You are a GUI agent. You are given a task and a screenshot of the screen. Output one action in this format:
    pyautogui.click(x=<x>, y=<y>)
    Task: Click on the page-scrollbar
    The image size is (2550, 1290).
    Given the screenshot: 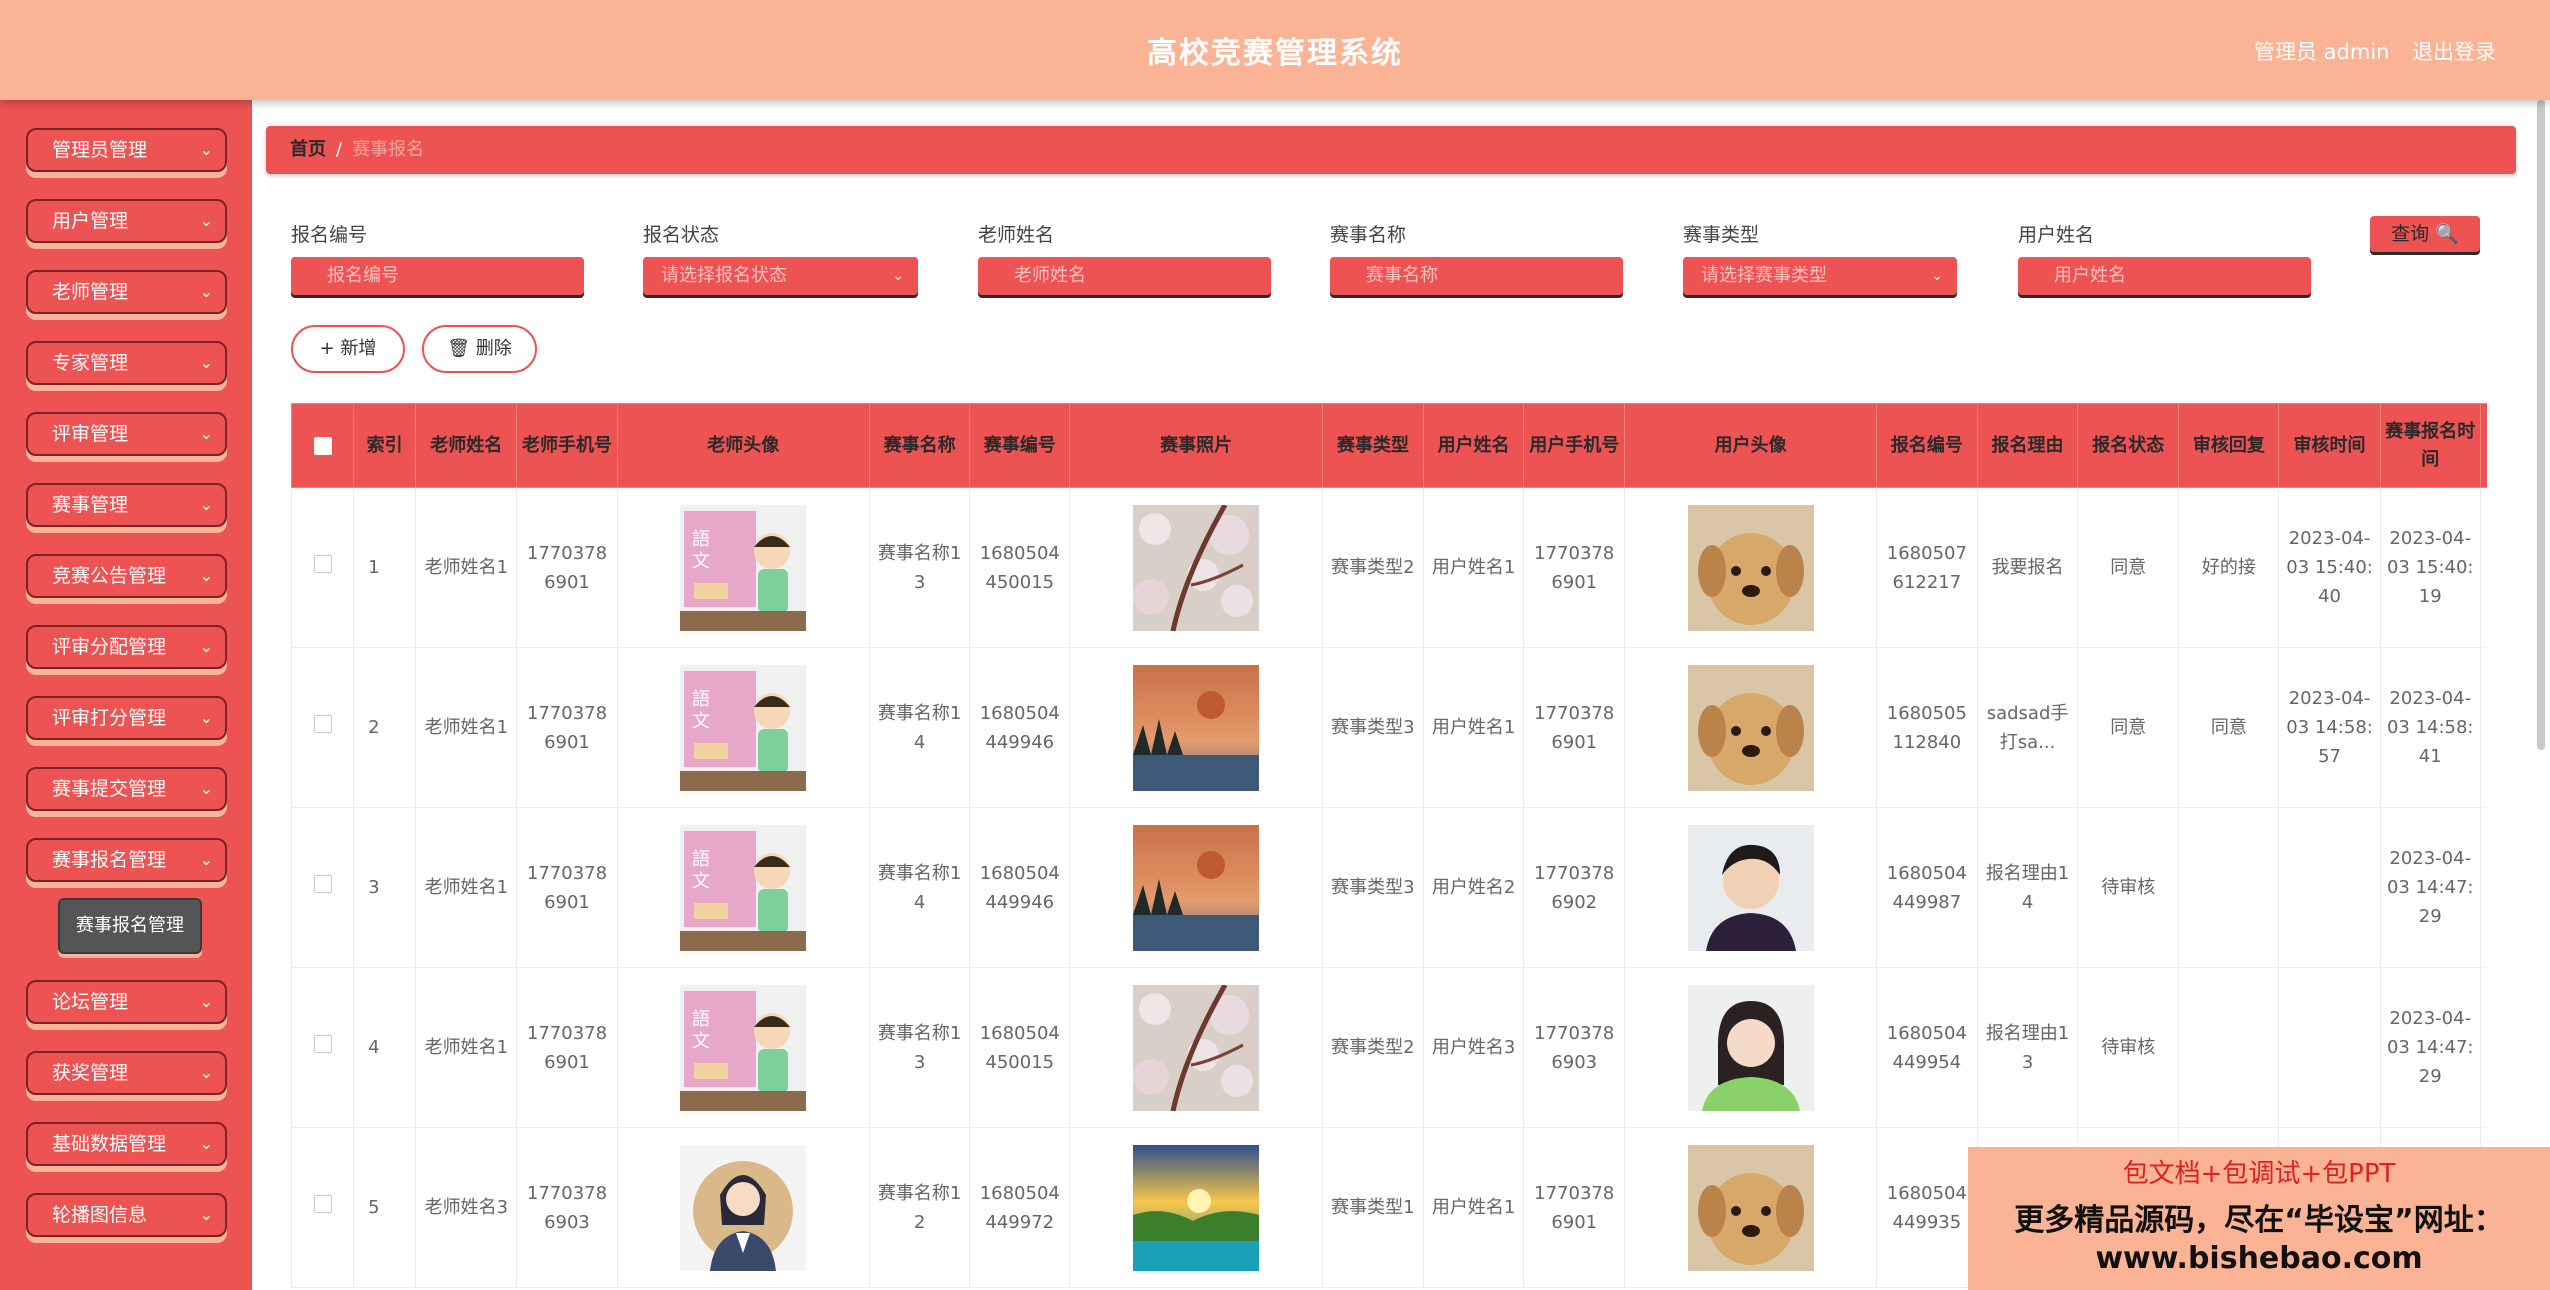 What is the action you would take?
    pyautogui.click(x=2541, y=425)
    